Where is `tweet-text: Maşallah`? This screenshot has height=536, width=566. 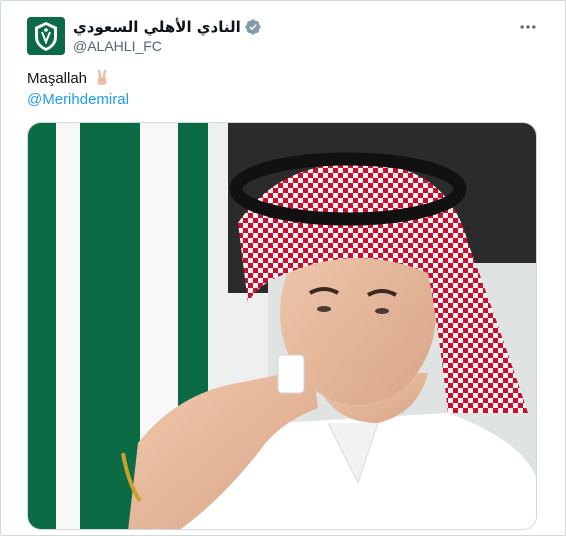 tweet-text: Maşallah is located at coordinates (69, 78).